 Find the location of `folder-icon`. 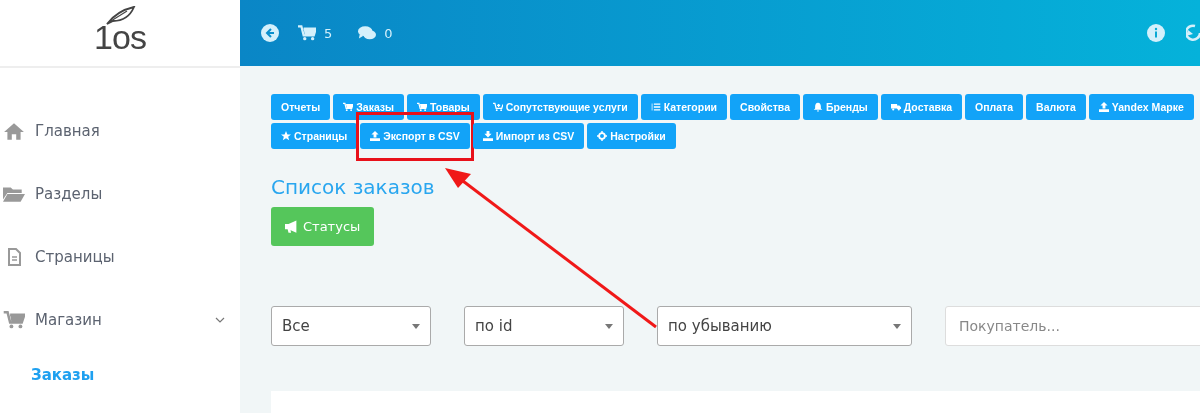

folder-icon is located at coordinates (14, 193).